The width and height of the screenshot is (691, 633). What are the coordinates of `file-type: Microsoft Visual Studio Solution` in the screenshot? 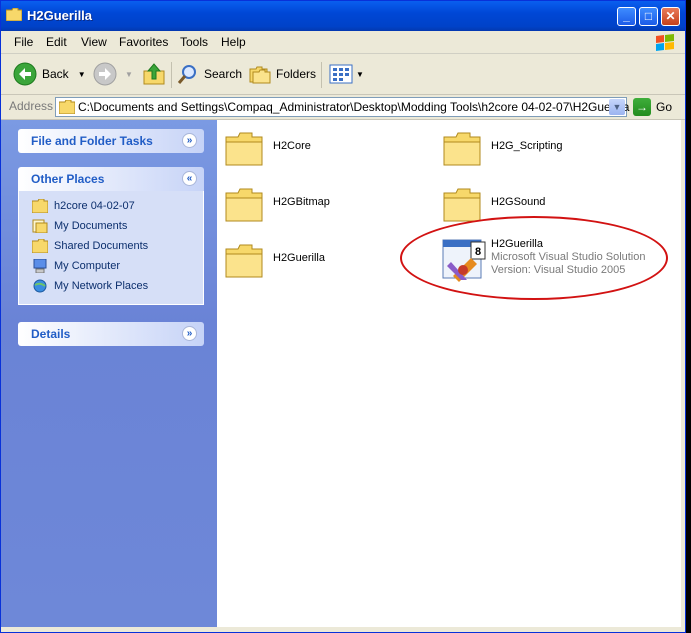 It's located at (568, 257).